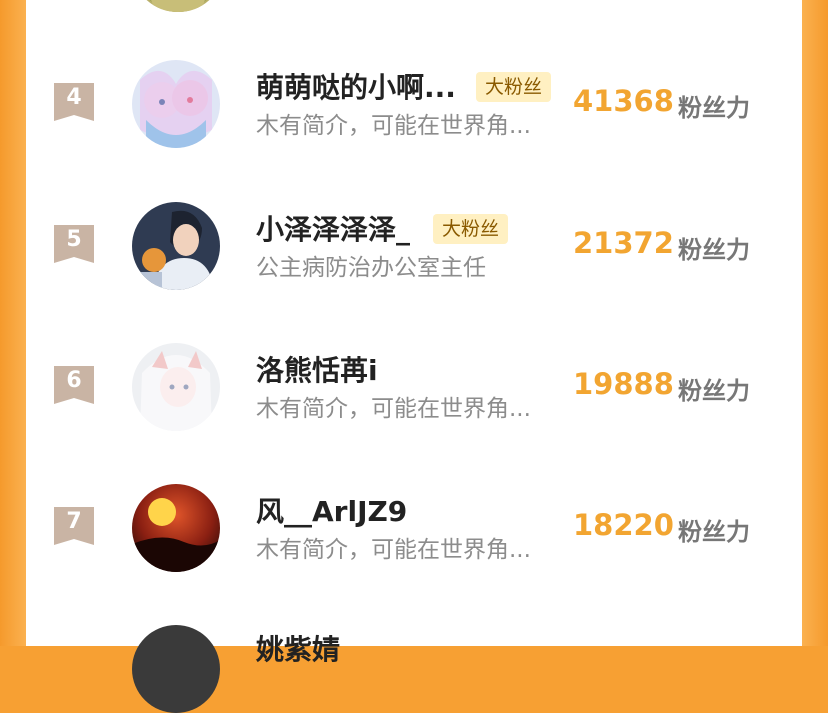 The height and width of the screenshot is (713, 828). I want to click on left-frame, so click(13, 323).